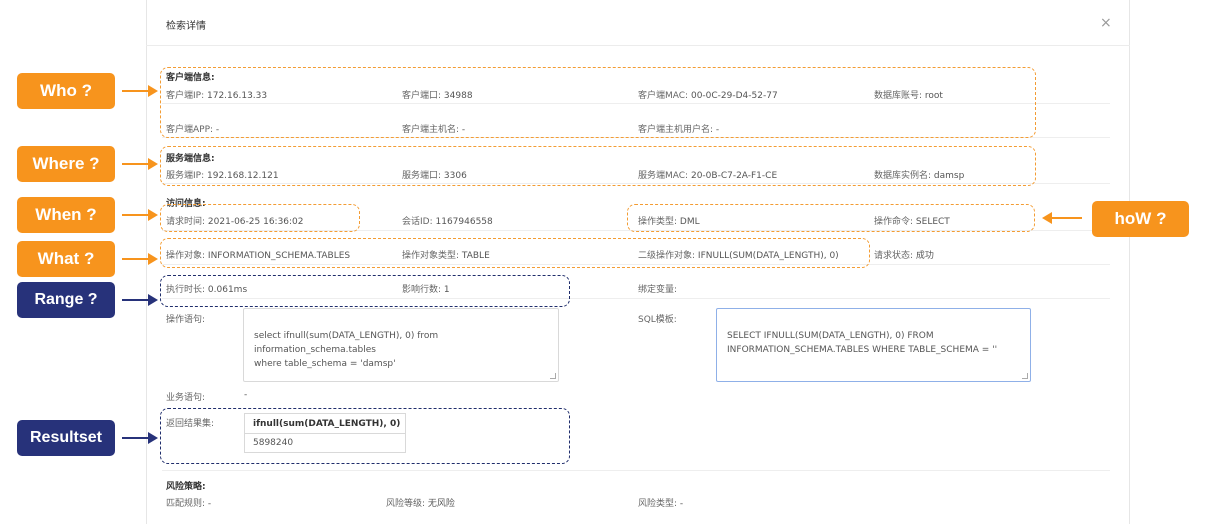  What do you see at coordinates (136, 164) in the screenshot?
I see `where-arrow` at bounding box center [136, 164].